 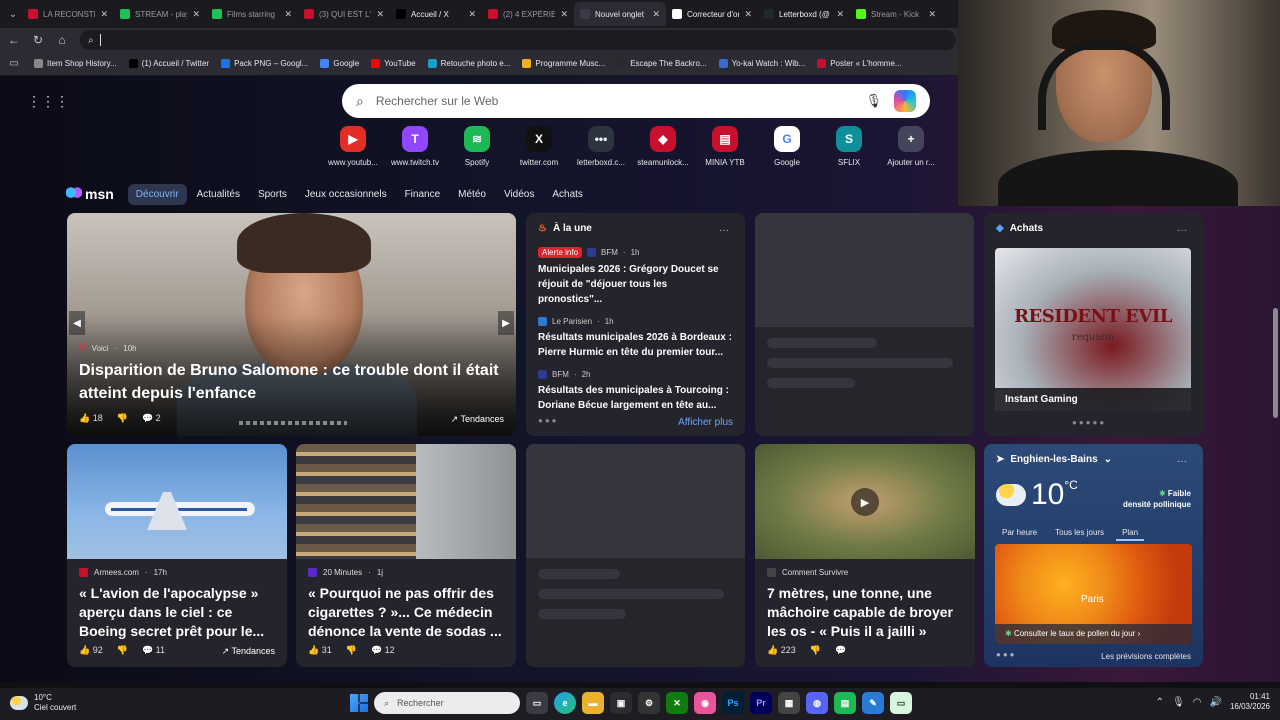 I want to click on reading-list-icon: ▭, so click(x=14, y=64).